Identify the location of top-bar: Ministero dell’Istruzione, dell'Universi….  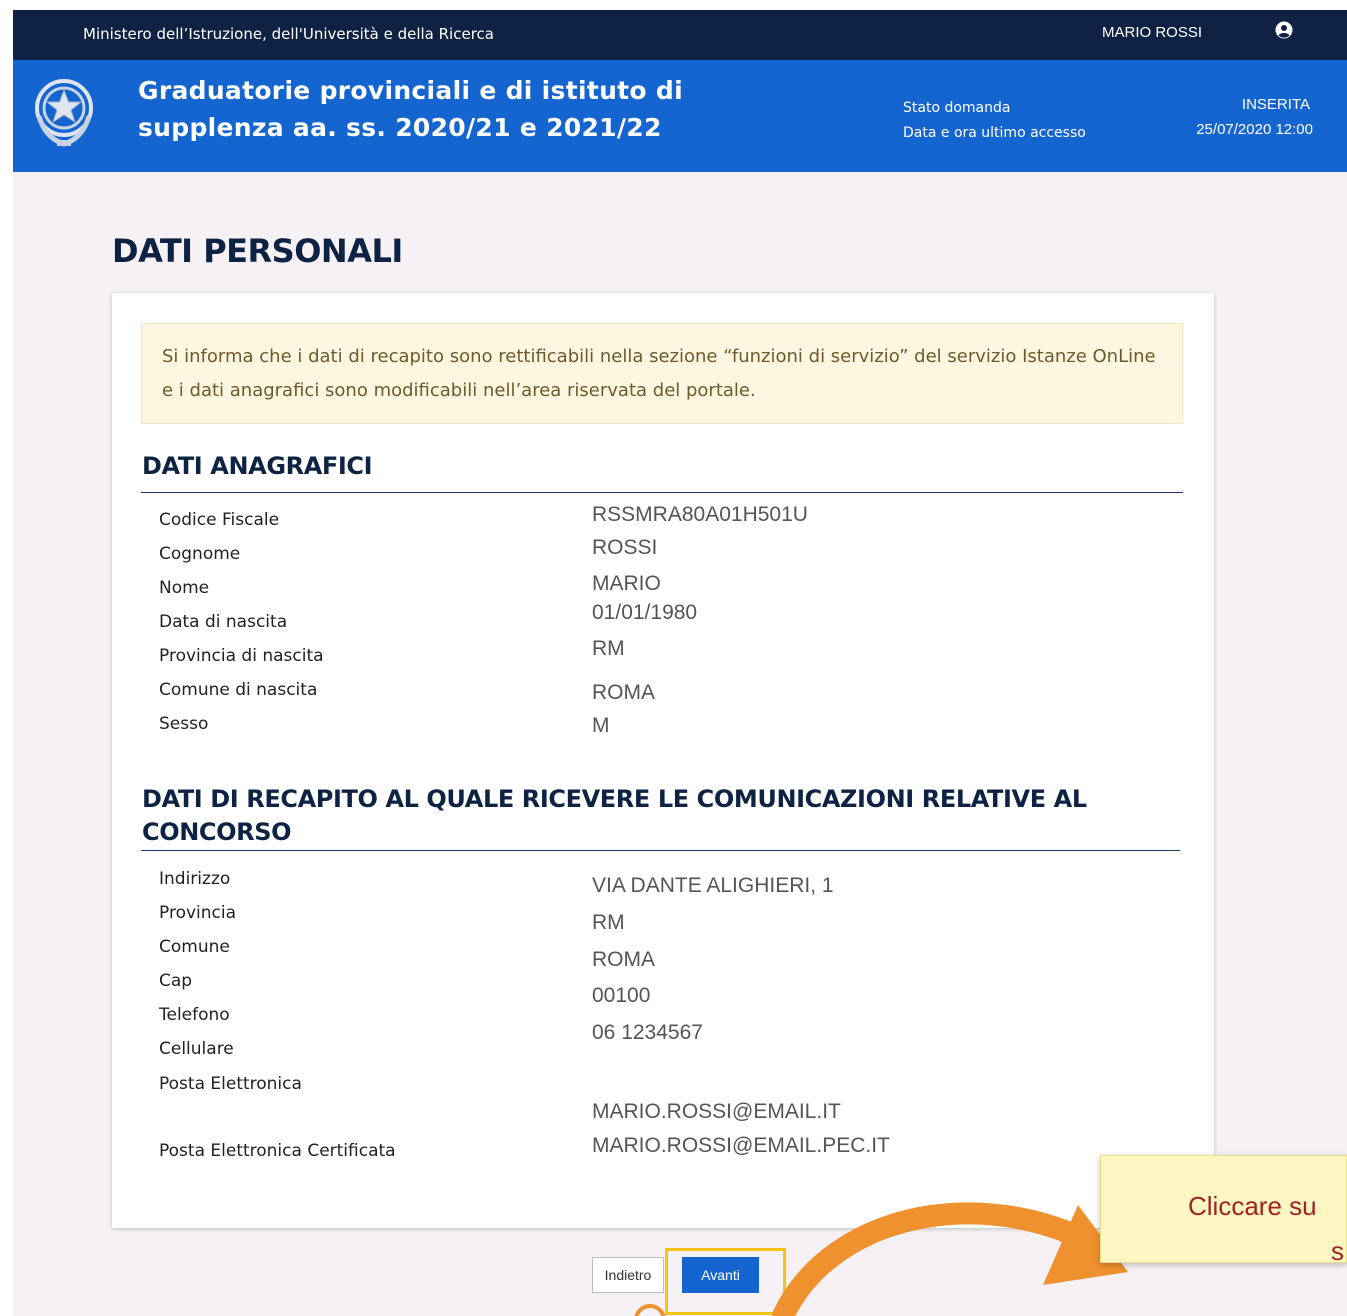
(680, 35).